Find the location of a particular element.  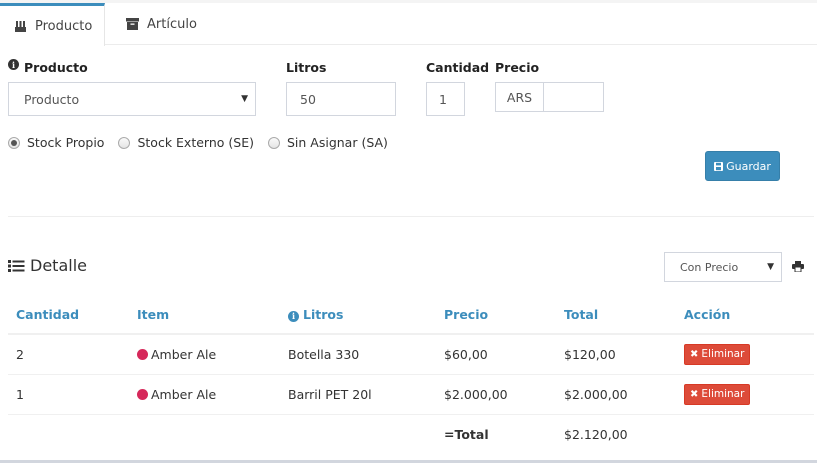

save-button: Guardar is located at coordinates (742, 166).